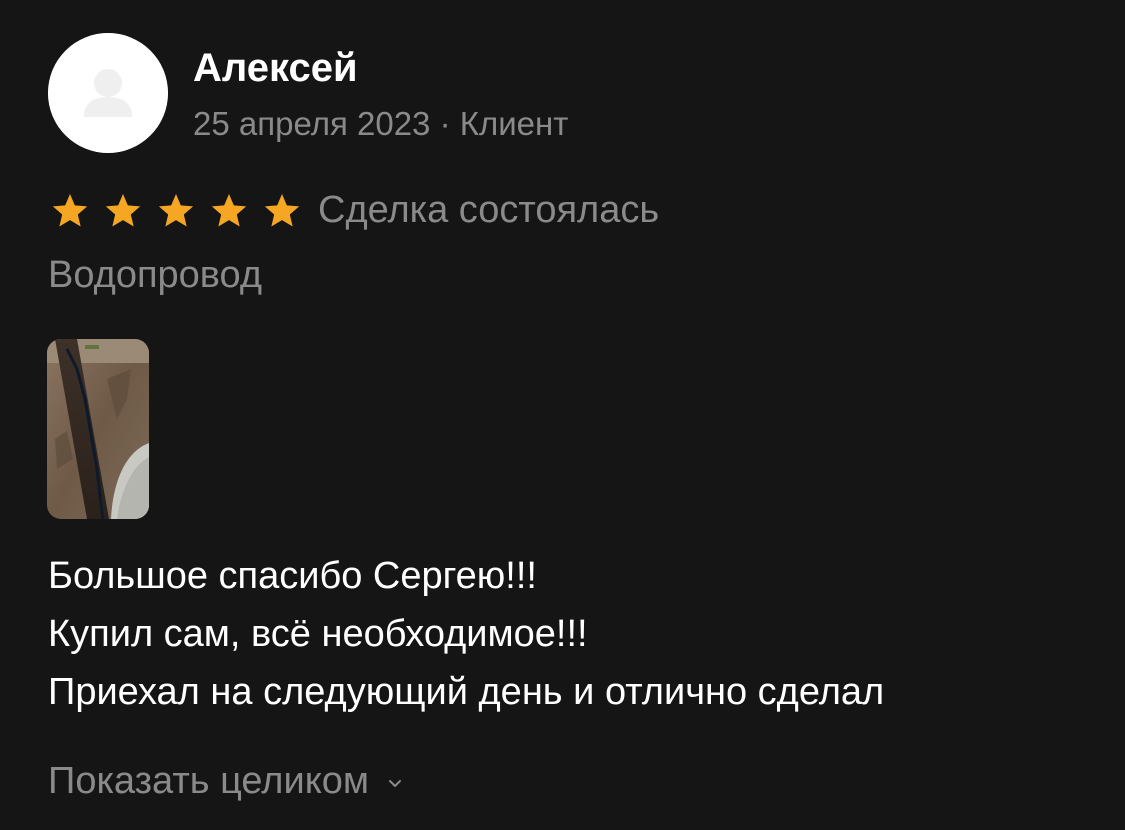 This screenshot has height=830, width=1125. I want to click on user-silhouette-icon, so click(108, 93).